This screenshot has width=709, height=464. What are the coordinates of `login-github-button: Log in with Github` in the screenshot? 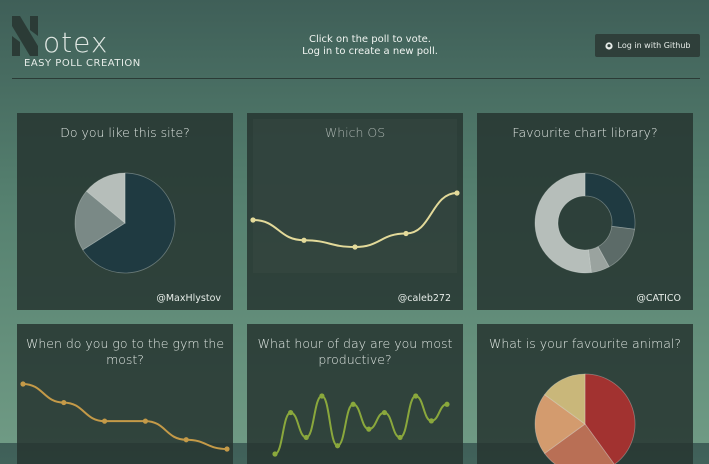 It's located at (647, 45).